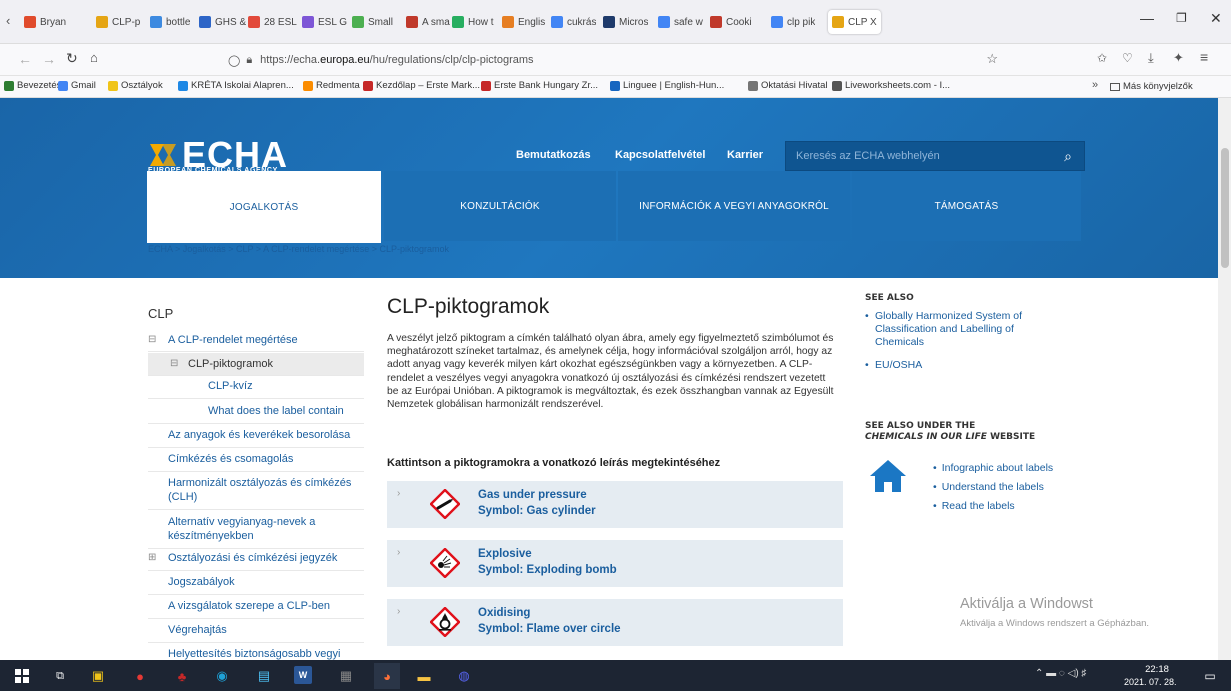 The width and height of the screenshot is (1231, 691). What do you see at coordinates (1151, 58) in the screenshot?
I see `download-icon: ⤓` at bounding box center [1151, 58].